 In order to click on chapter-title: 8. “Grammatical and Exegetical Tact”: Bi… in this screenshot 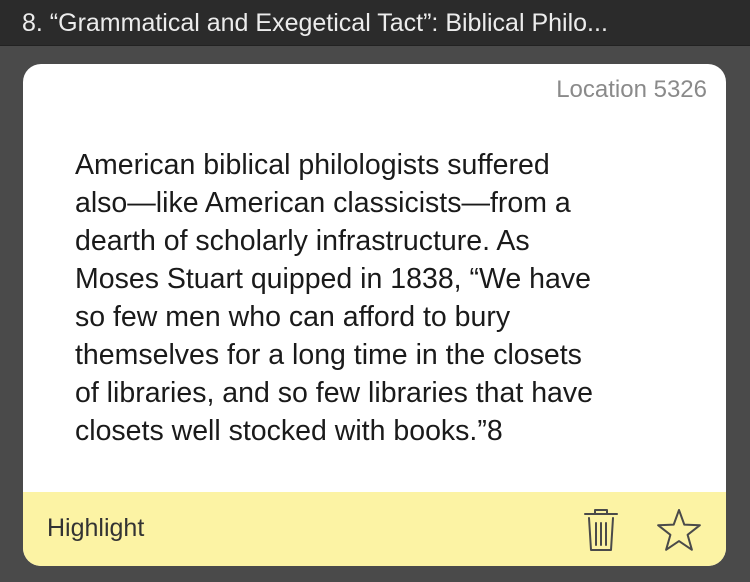, I will do `click(379, 23)`.